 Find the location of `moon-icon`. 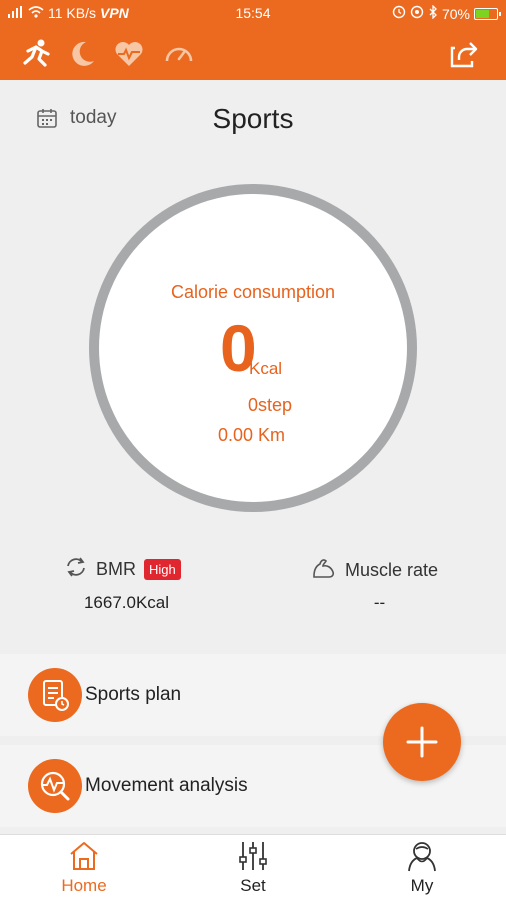

moon-icon is located at coordinates (83, 54).